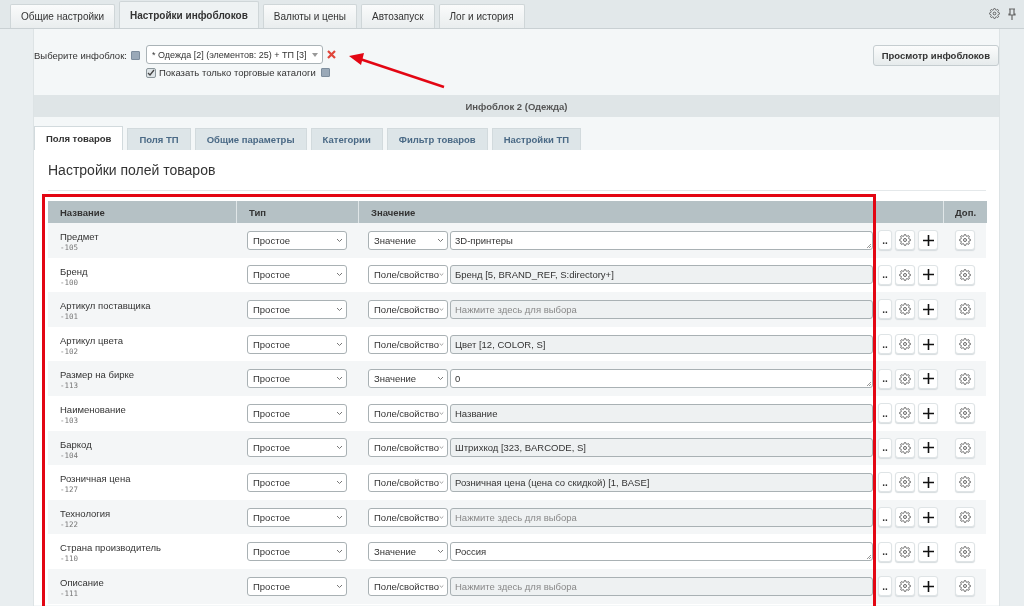 This screenshot has width=1024, height=606. Describe the element at coordinates (346, 139) in the screenshot. I see `tab: Категории` at that location.